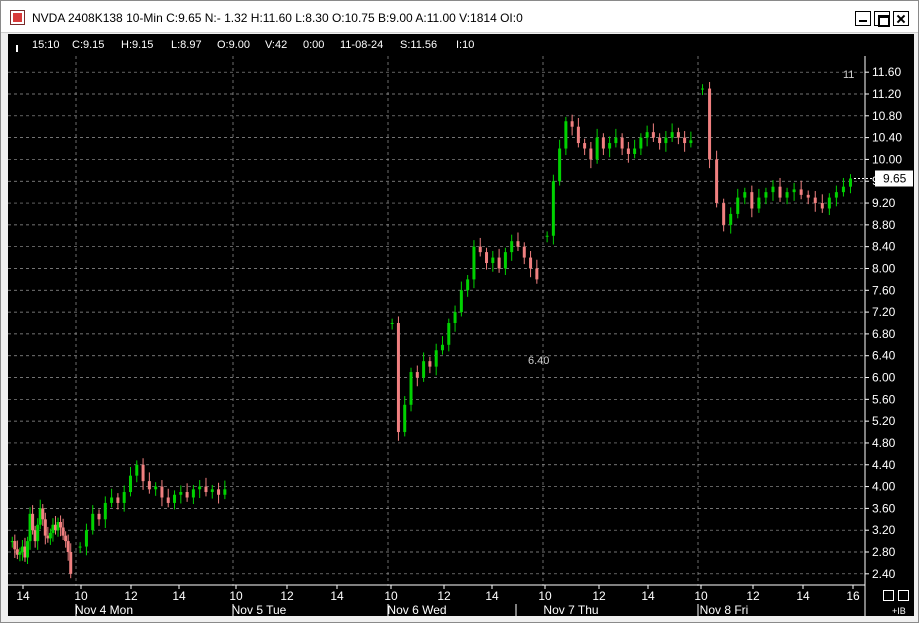 The height and width of the screenshot is (623, 919). What do you see at coordinates (884, 443) in the screenshot?
I see `y-tick-label: 4.80` at bounding box center [884, 443].